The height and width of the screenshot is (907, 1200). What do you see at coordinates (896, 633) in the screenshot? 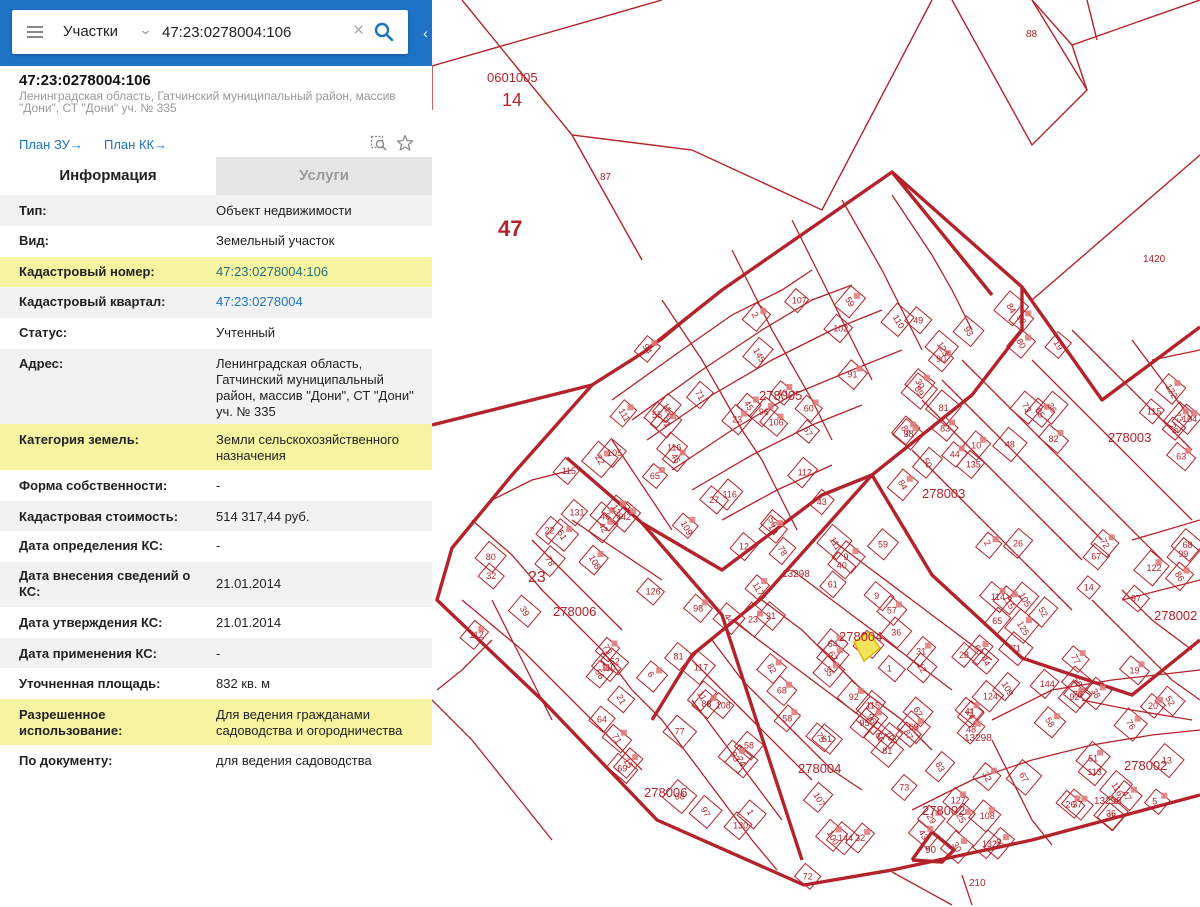
I see `parcel-number: 36` at bounding box center [896, 633].